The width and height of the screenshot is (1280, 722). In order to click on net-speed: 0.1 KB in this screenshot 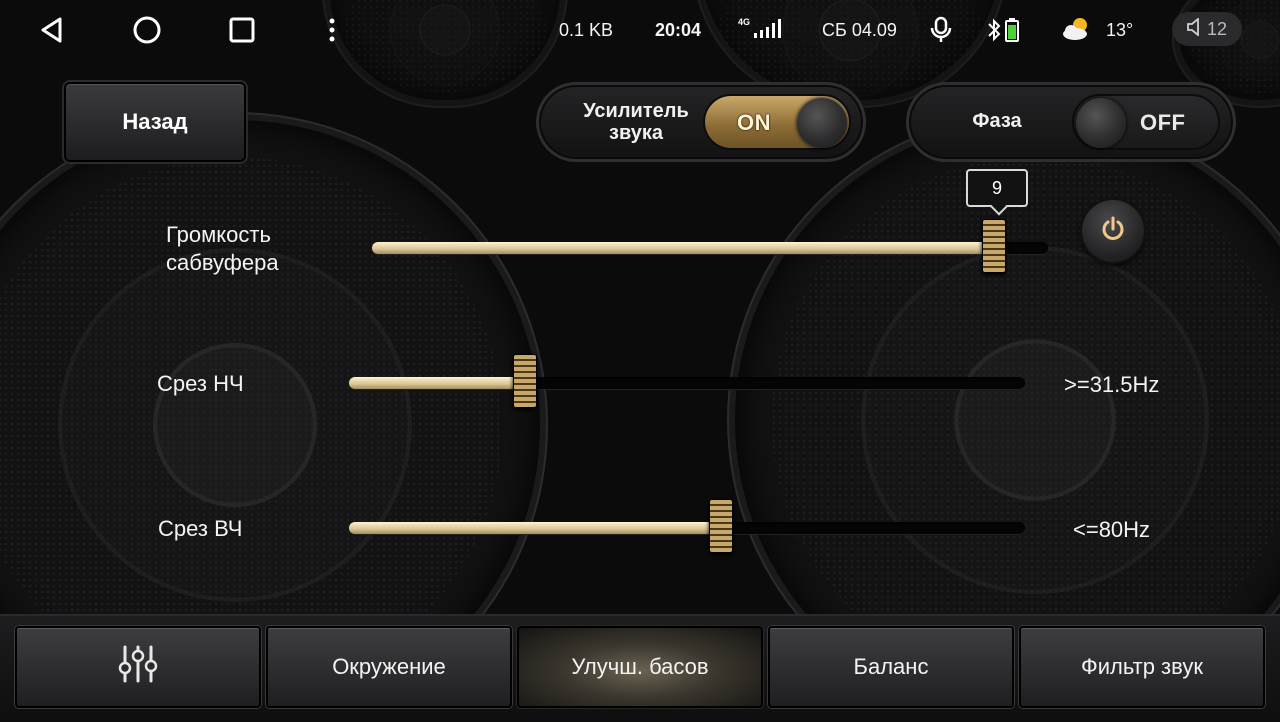, I will do `click(586, 30)`.